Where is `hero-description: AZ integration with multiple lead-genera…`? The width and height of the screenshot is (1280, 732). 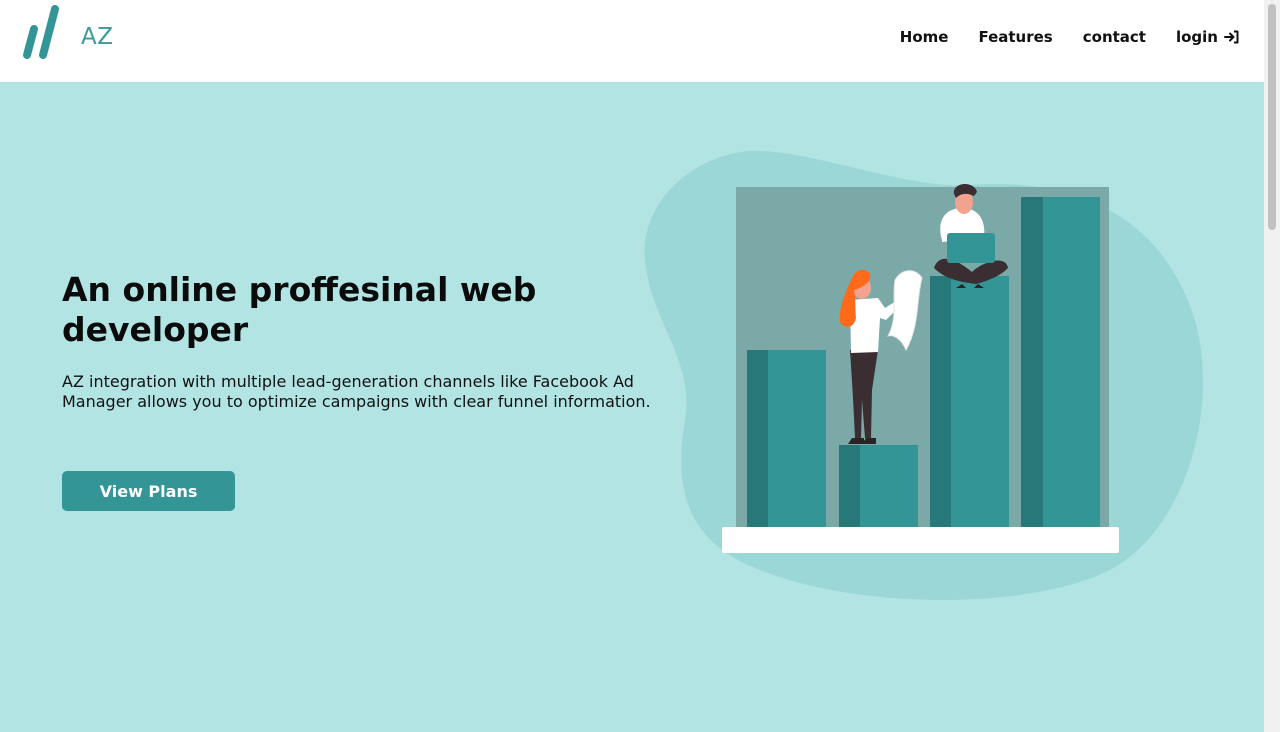 hero-description: AZ integration with multiple lead-genera… is located at coordinates (356, 391).